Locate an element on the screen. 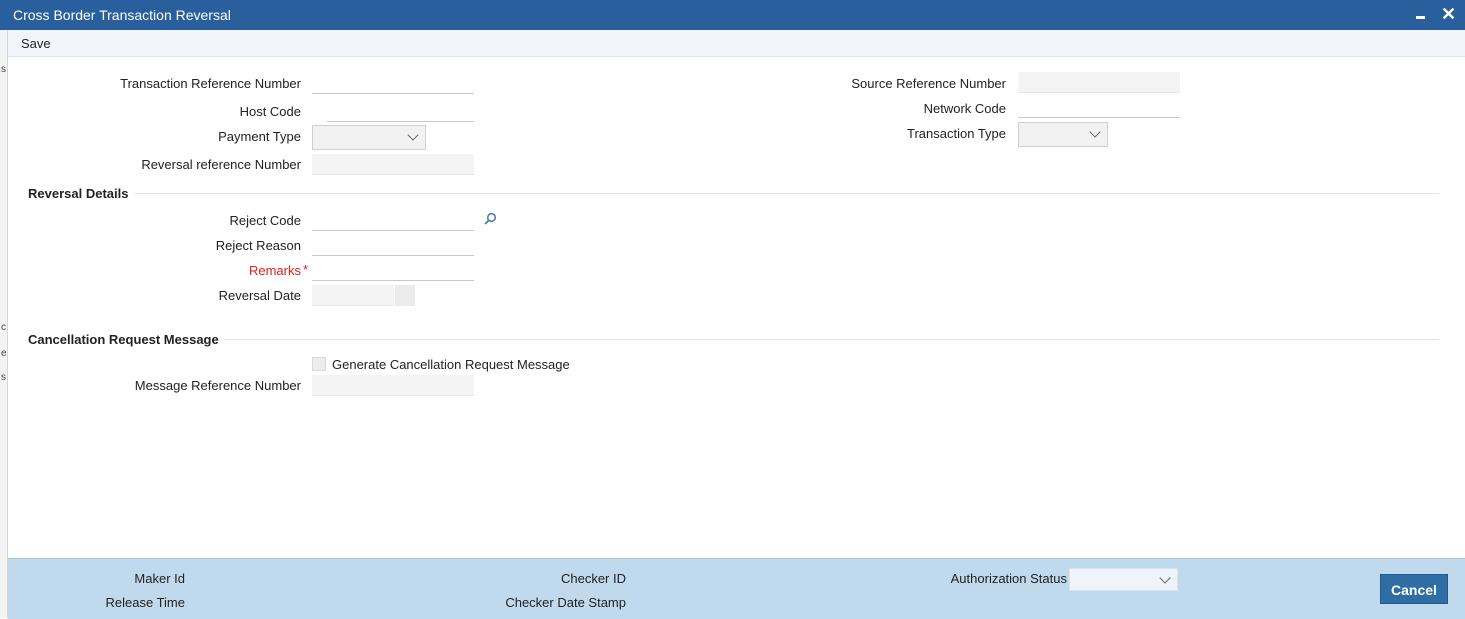  remarks-input is located at coordinates (393, 270).